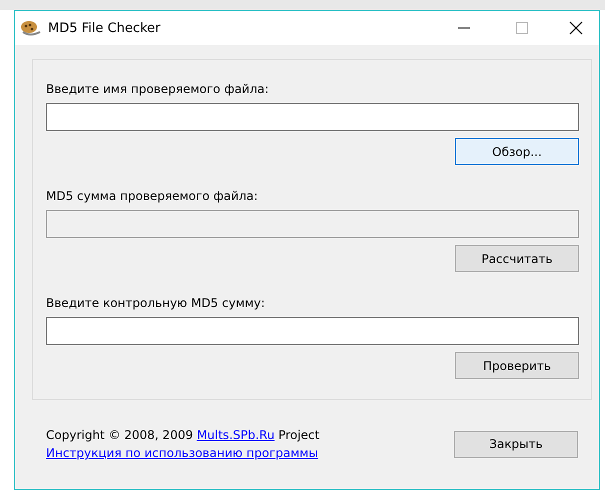 Image resolution: width=605 pixels, height=492 pixels. What do you see at coordinates (235, 435) in the screenshot?
I see `site-link: Mults.SPb.Ru` at bounding box center [235, 435].